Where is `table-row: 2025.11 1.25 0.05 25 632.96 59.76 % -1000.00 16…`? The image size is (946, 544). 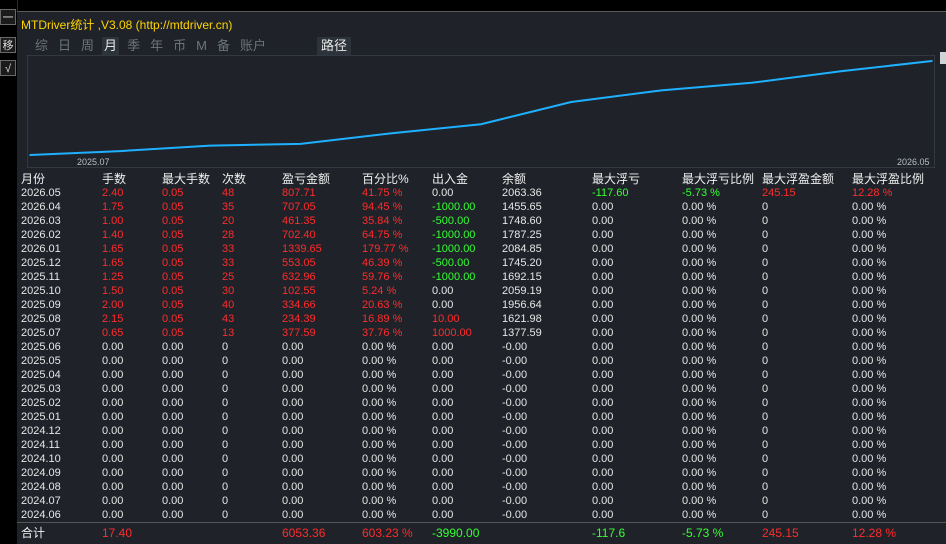
table-row: 2025.11 1.25 0.05 25 632.96 59.76 % -1000.00 16… is located at coordinates (481, 277).